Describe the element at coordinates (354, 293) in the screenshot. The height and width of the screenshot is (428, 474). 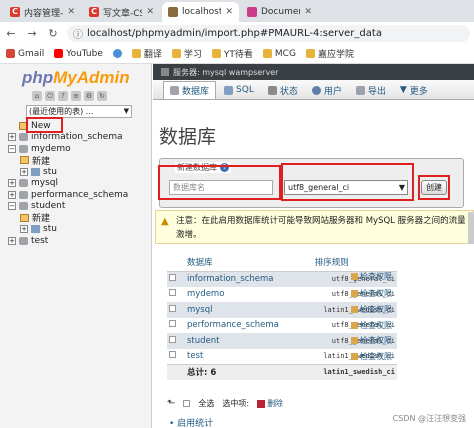
I see `privileges-icon` at that location.